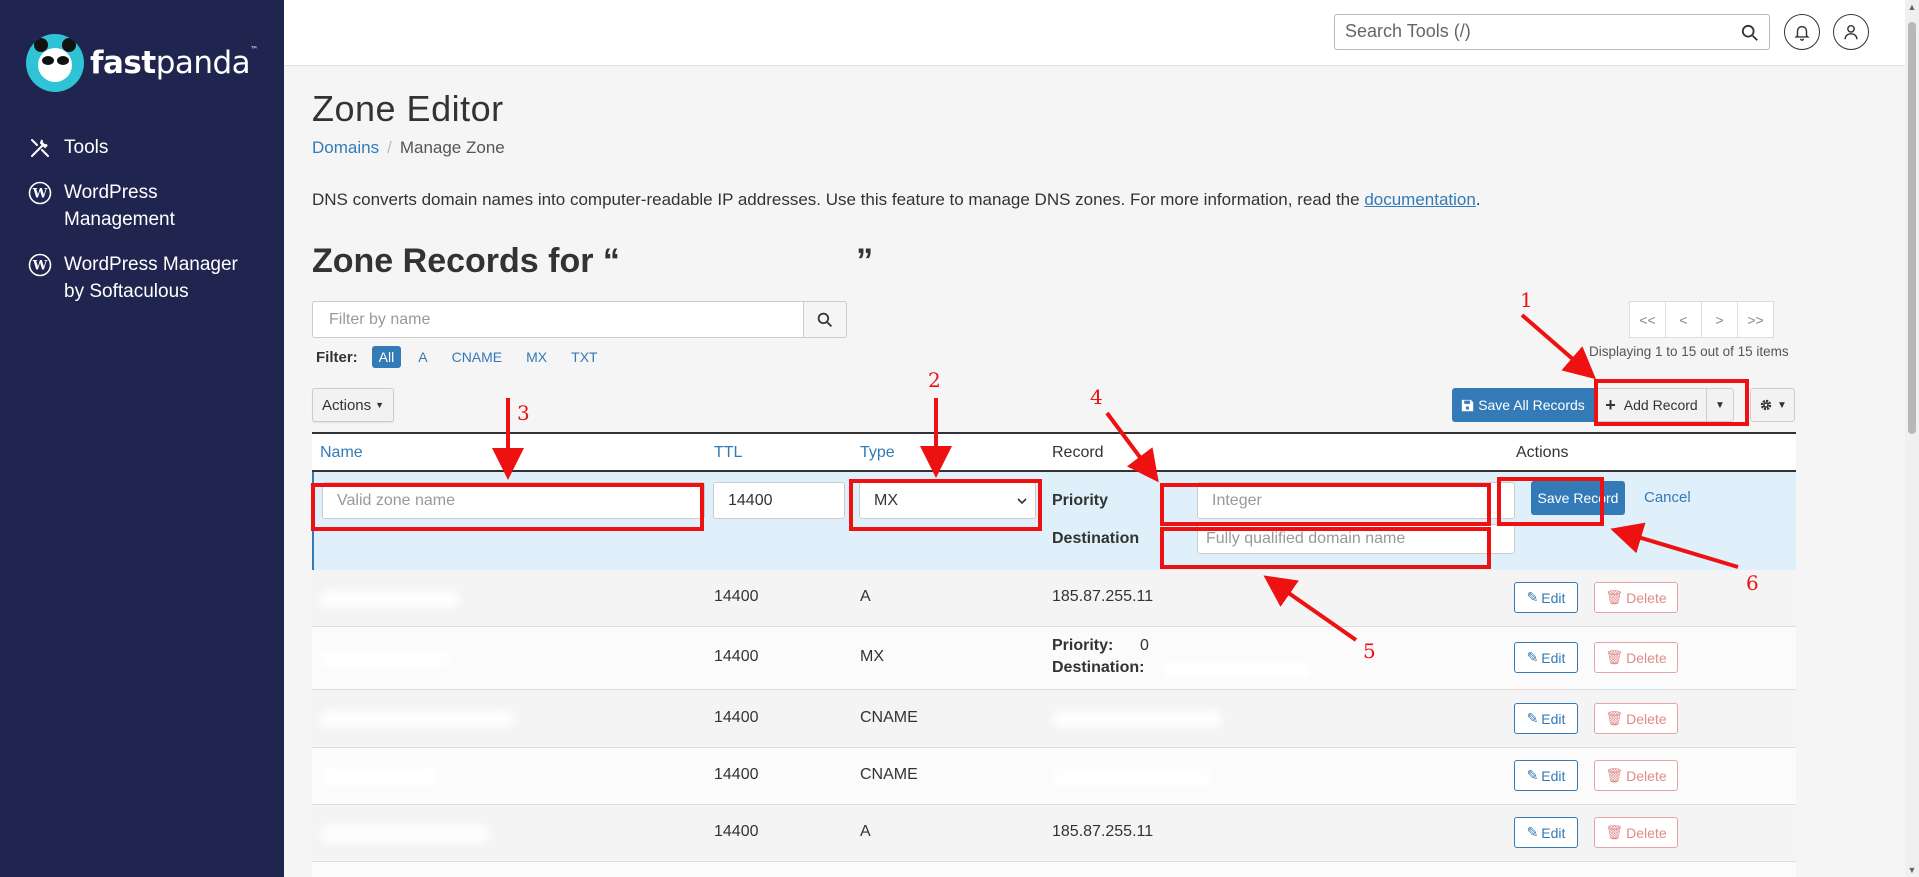 The image size is (1919, 877). What do you see at coordinates (1912, 228) in the screenshot?
I see `scroll-thumb` at bounding box center [1912, 228].